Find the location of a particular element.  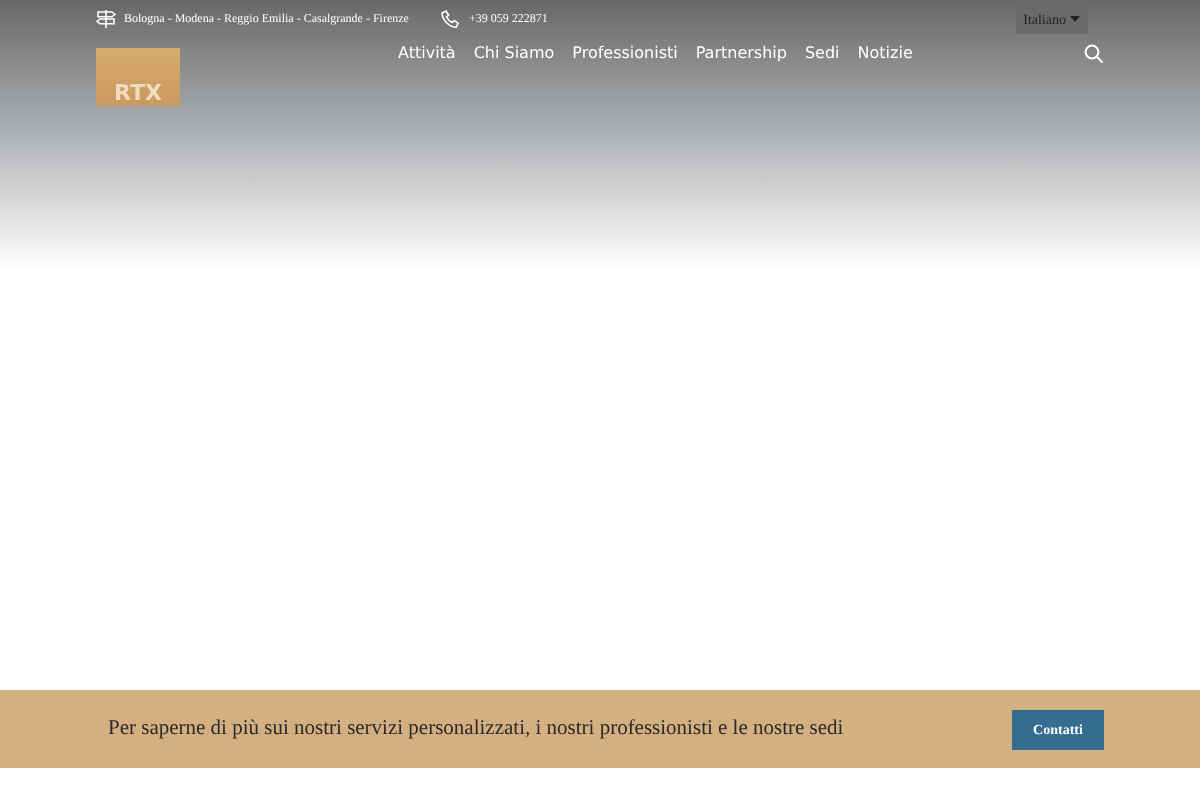

nav-link: Sedi is located at coordinates (822, 54).